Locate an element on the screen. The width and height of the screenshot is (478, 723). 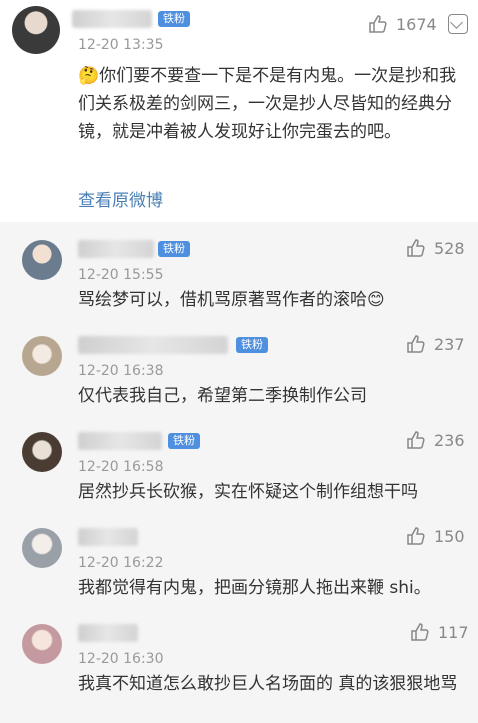
timestamp: 12-20 16:58 is located at coordinates (121, 467).